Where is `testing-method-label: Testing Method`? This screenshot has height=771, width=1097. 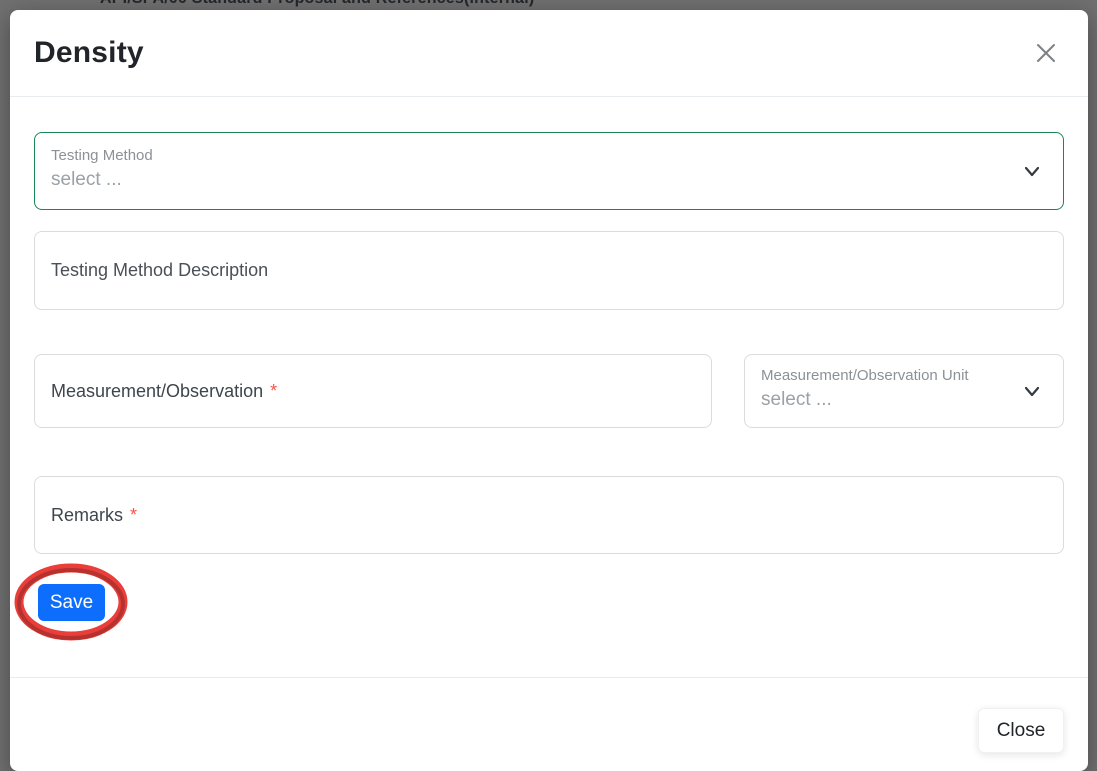
testing-method-label: Testing Method is located at coordinates (102, 155).